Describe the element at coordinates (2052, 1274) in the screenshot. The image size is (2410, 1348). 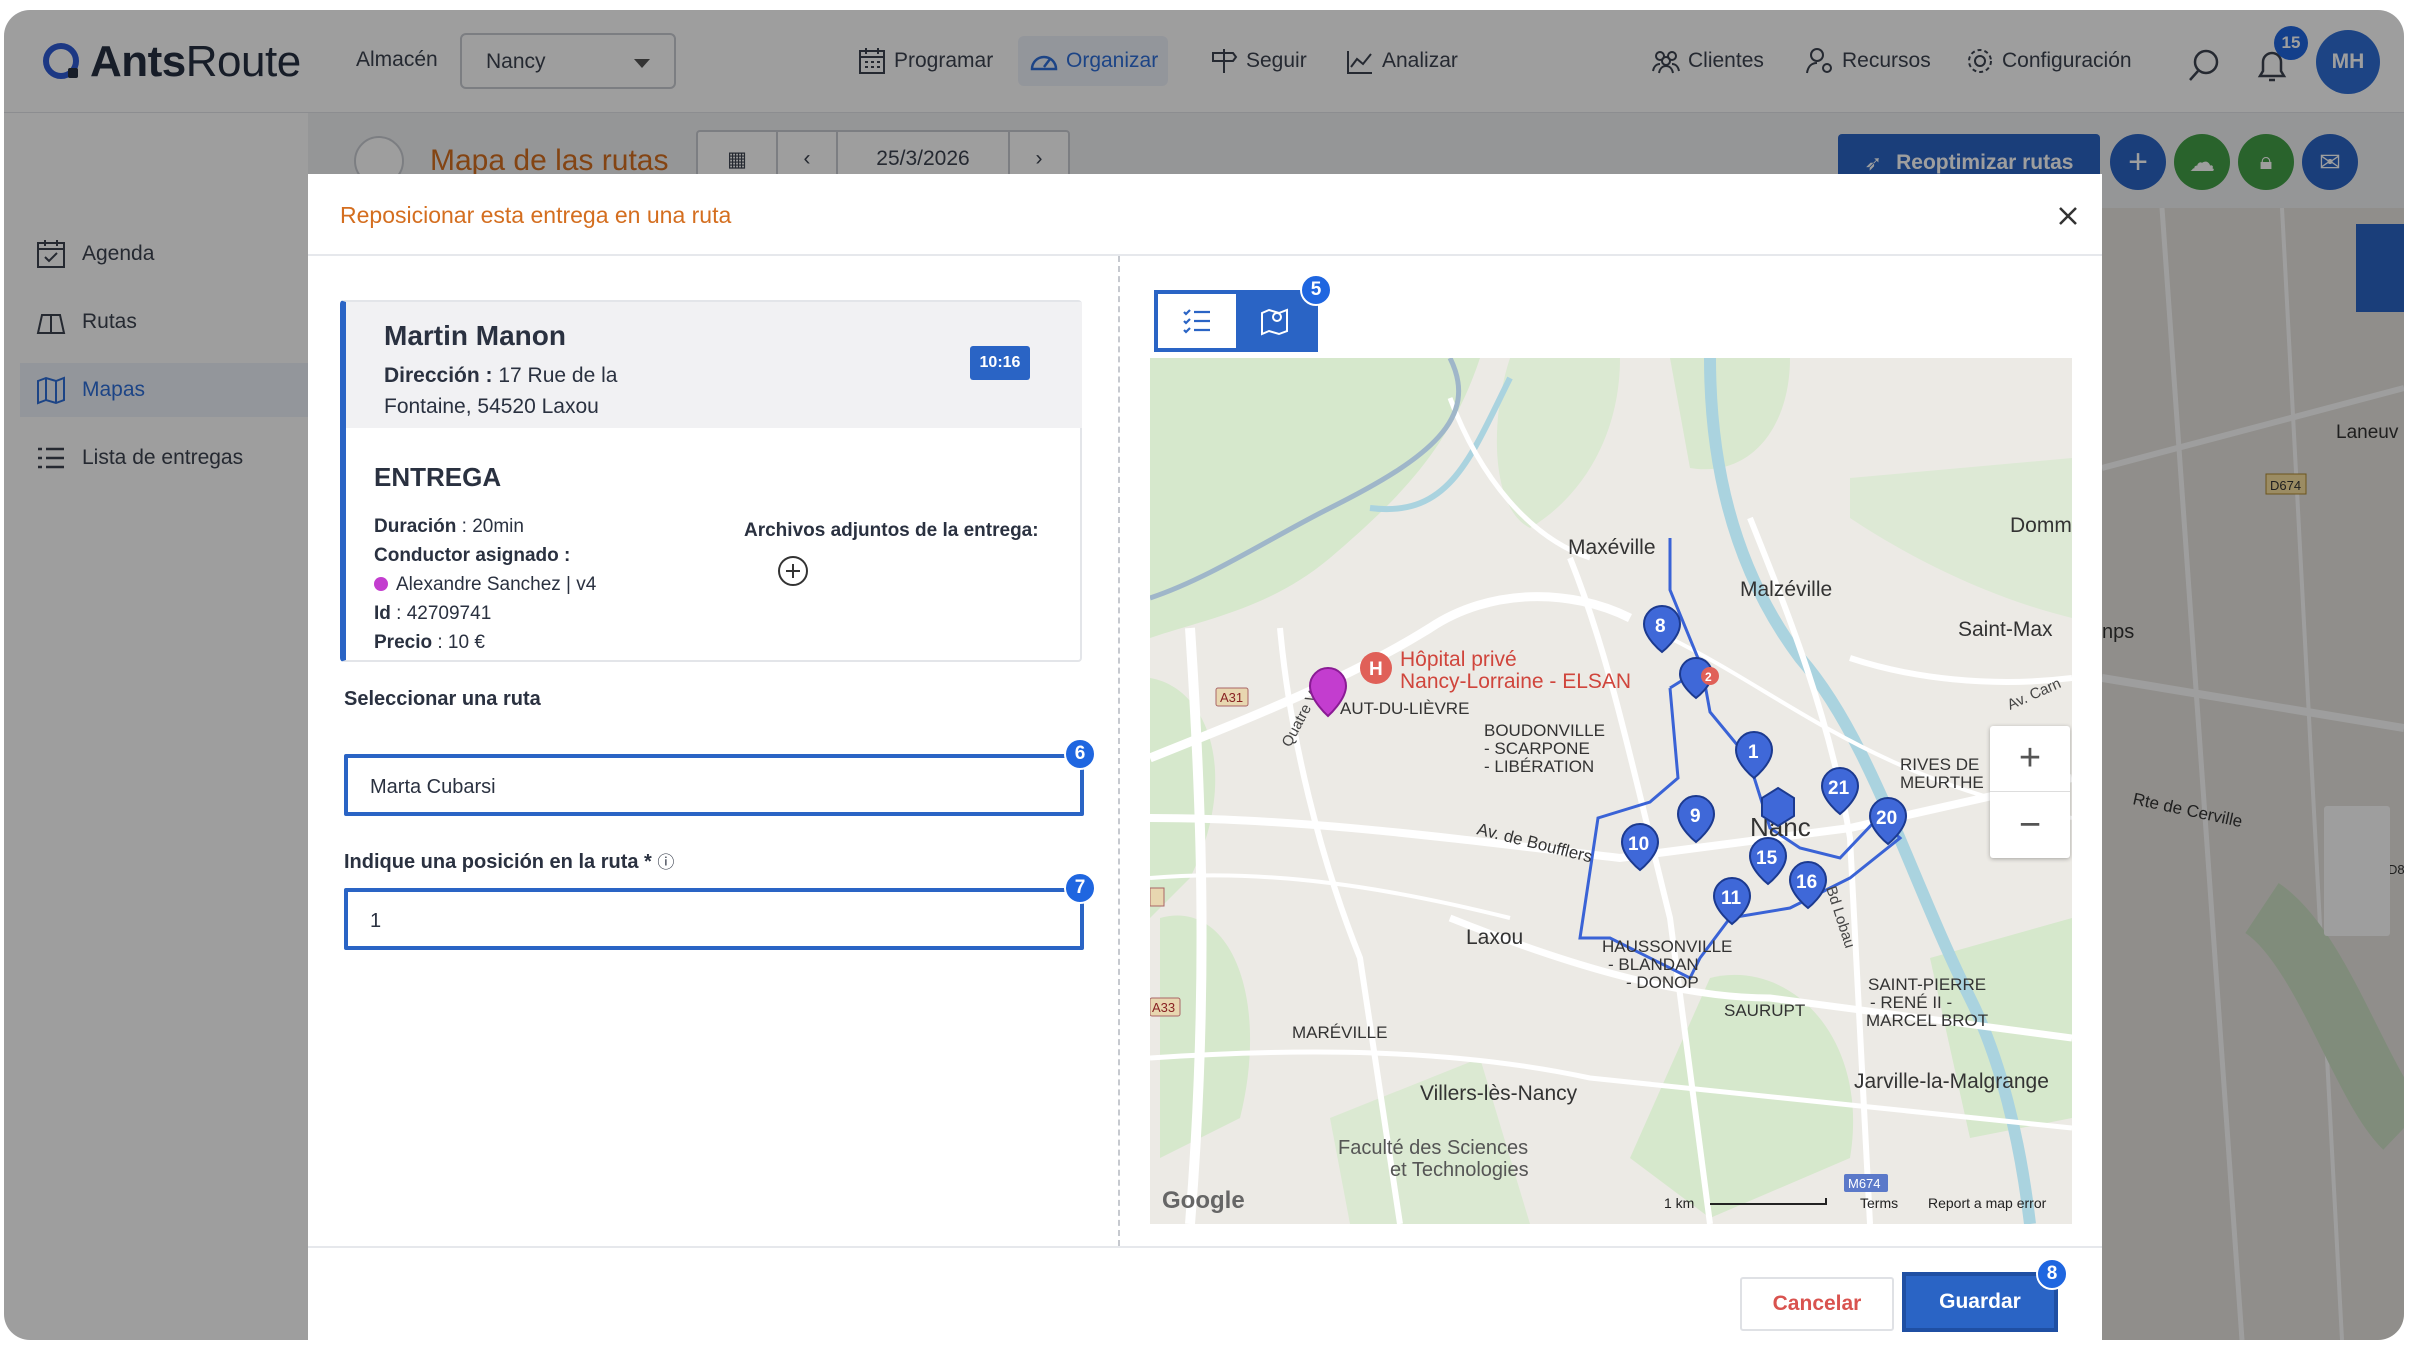
I see `step-badge-8: 8` at that location.